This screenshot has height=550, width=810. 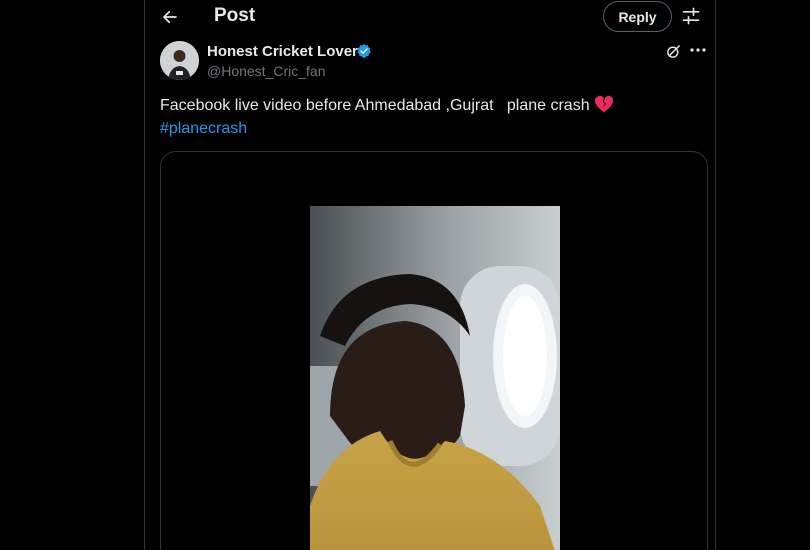 What do you see at coordinates (603, 104) in the screenshot?
I see `broken-heart-icon` at bounding box center [603, 104].